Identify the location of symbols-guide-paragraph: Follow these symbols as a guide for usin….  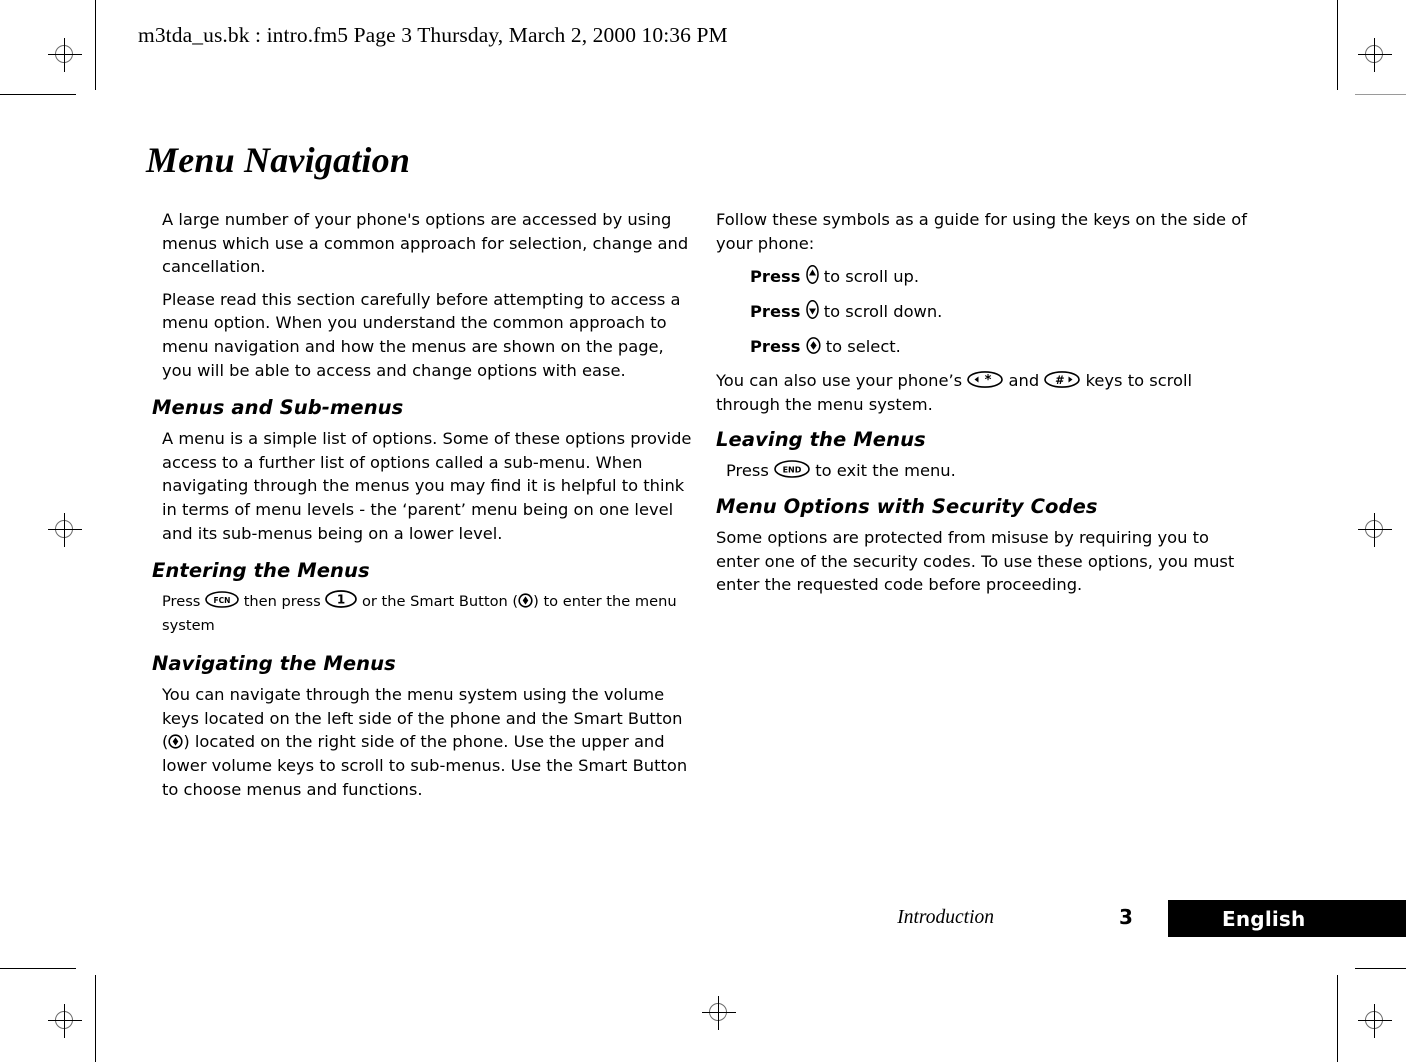
(981, 231).